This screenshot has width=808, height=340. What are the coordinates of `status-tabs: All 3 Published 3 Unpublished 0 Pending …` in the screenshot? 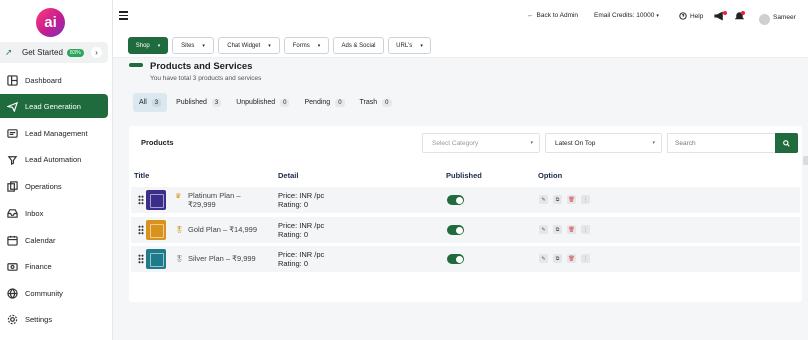 It's located at (267, 102).